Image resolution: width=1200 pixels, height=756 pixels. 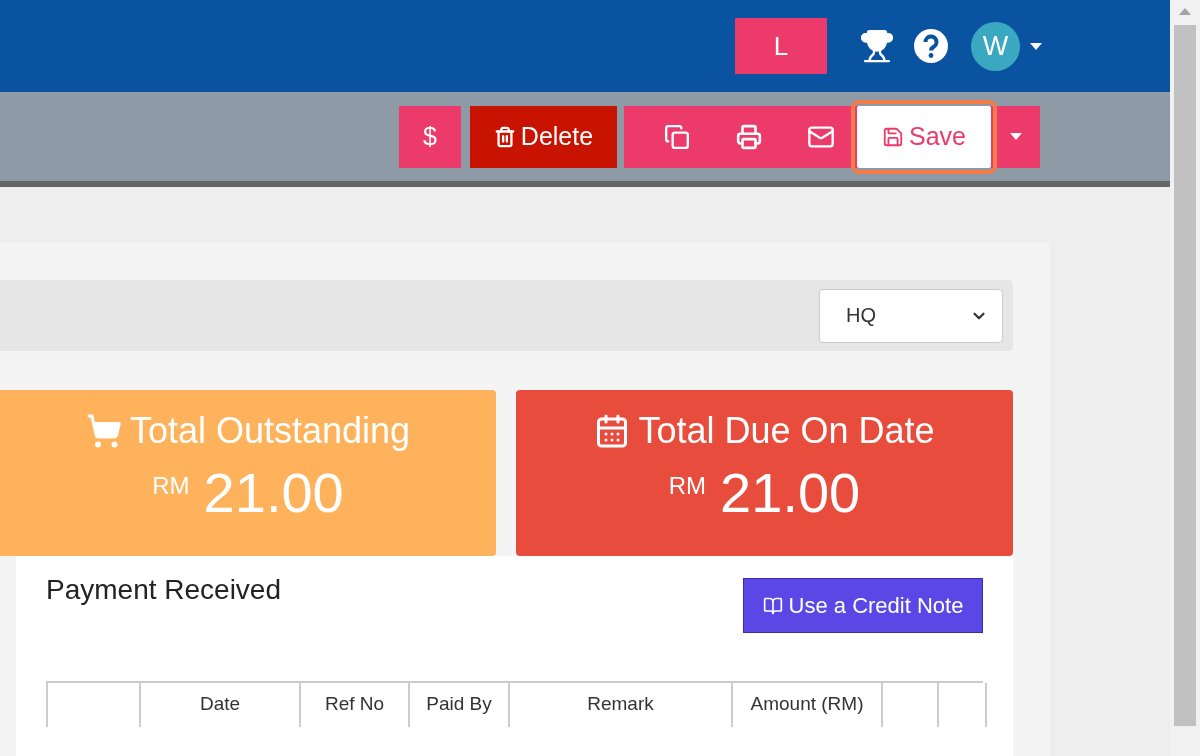 What do you see at coordinates (543, 136) in the screenshot?
I see `delete-button: Delete` at bounding box center [543, 136].